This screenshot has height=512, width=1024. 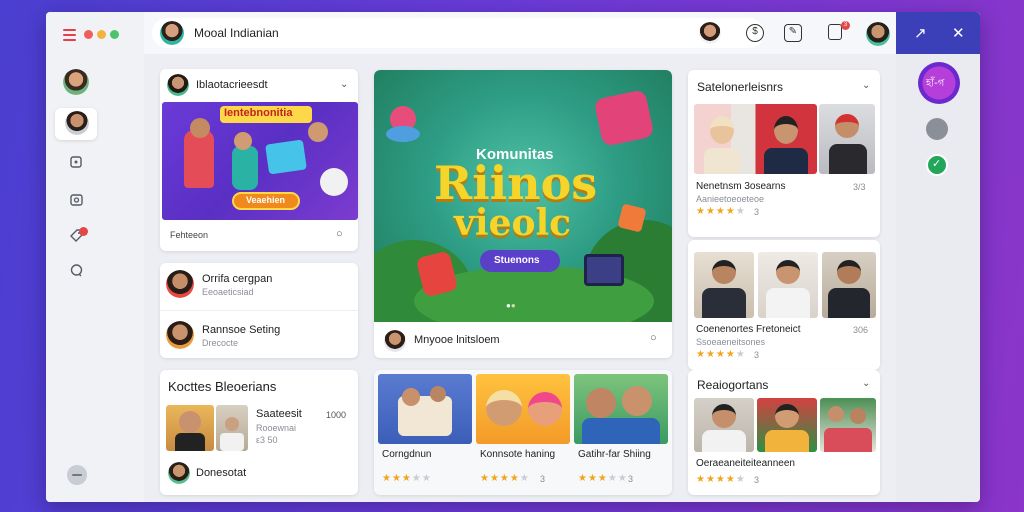 I want to click on section2-name: Coenenortes Fretoneict, so click(x=748, y=329).